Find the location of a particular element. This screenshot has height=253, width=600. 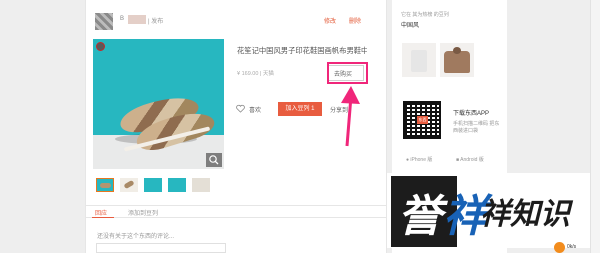

android-link: ■ Android 版 is located at coordinates (470, 159).